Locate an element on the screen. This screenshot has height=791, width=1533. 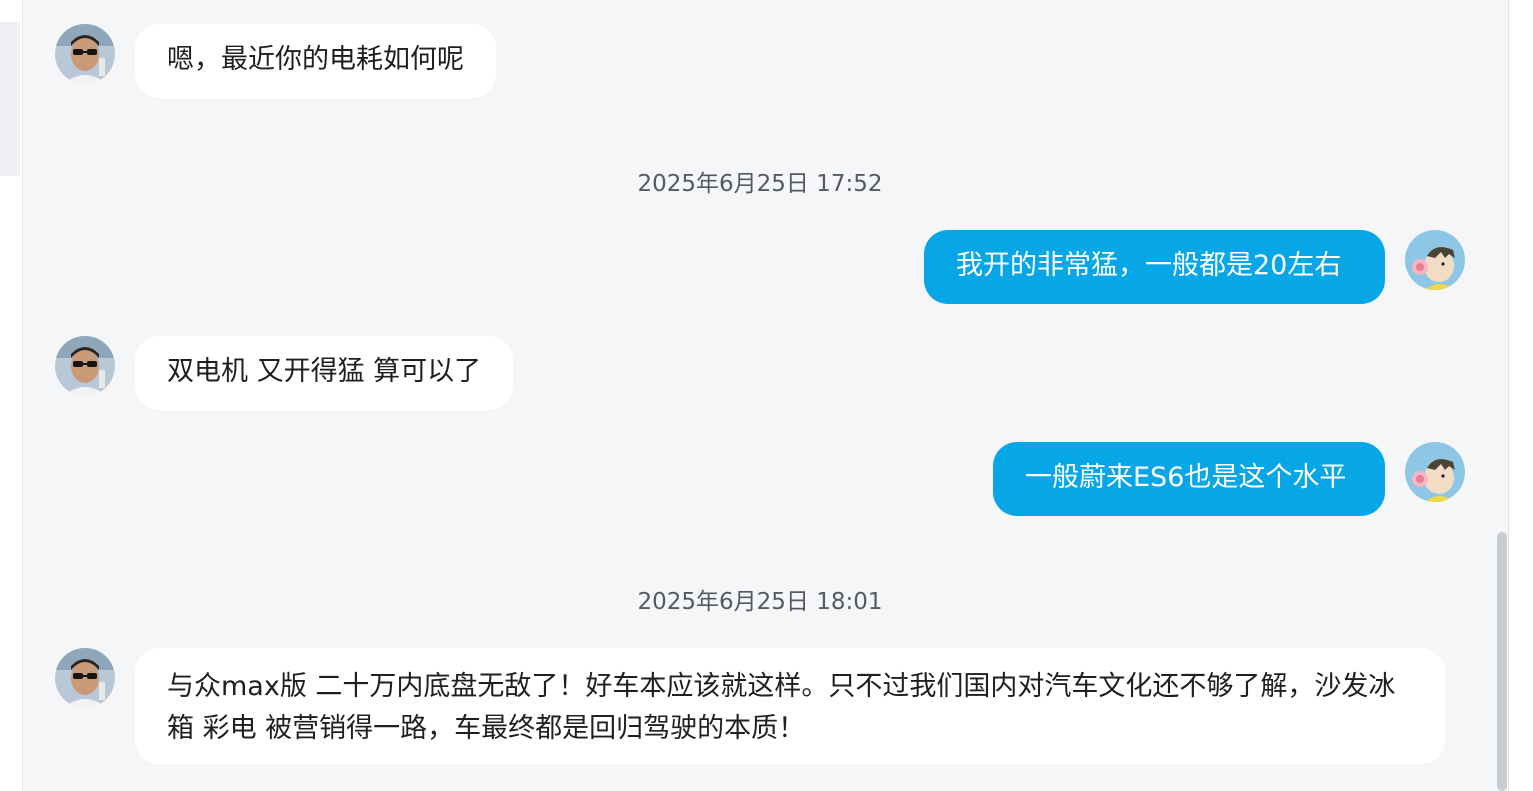
chat-scrollbar-thumb is located at coordinates (1502, 661).